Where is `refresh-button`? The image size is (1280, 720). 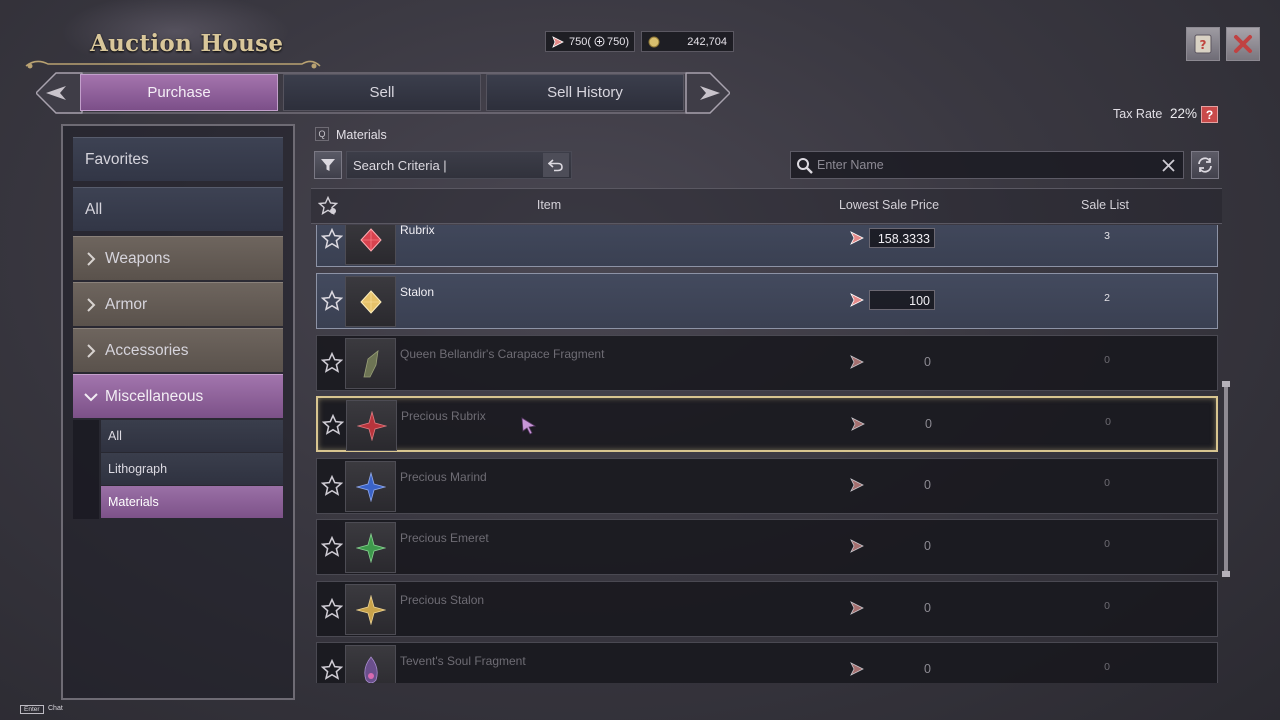 refresh-button is located at coordinates (1205, 165).